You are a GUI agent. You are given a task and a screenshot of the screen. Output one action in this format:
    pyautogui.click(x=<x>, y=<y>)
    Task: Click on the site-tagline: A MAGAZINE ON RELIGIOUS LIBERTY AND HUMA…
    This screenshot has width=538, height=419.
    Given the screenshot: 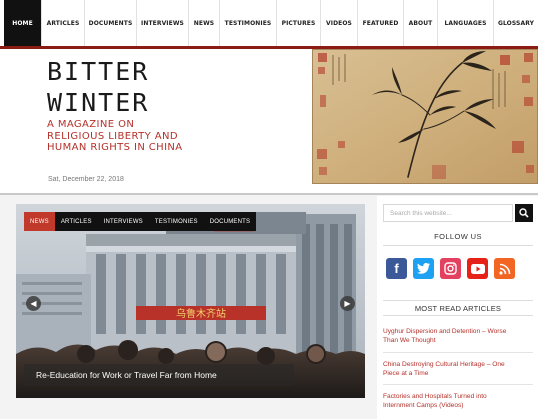 What is the action you would take?
    pyautogui.click(x=115, y=136)
    